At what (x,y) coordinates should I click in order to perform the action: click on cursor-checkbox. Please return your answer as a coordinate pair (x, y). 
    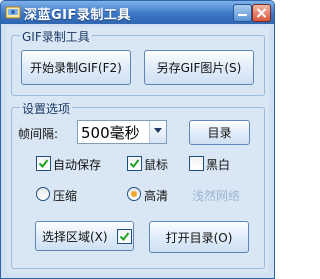
    Looking at the image, I should click on (134, 163).